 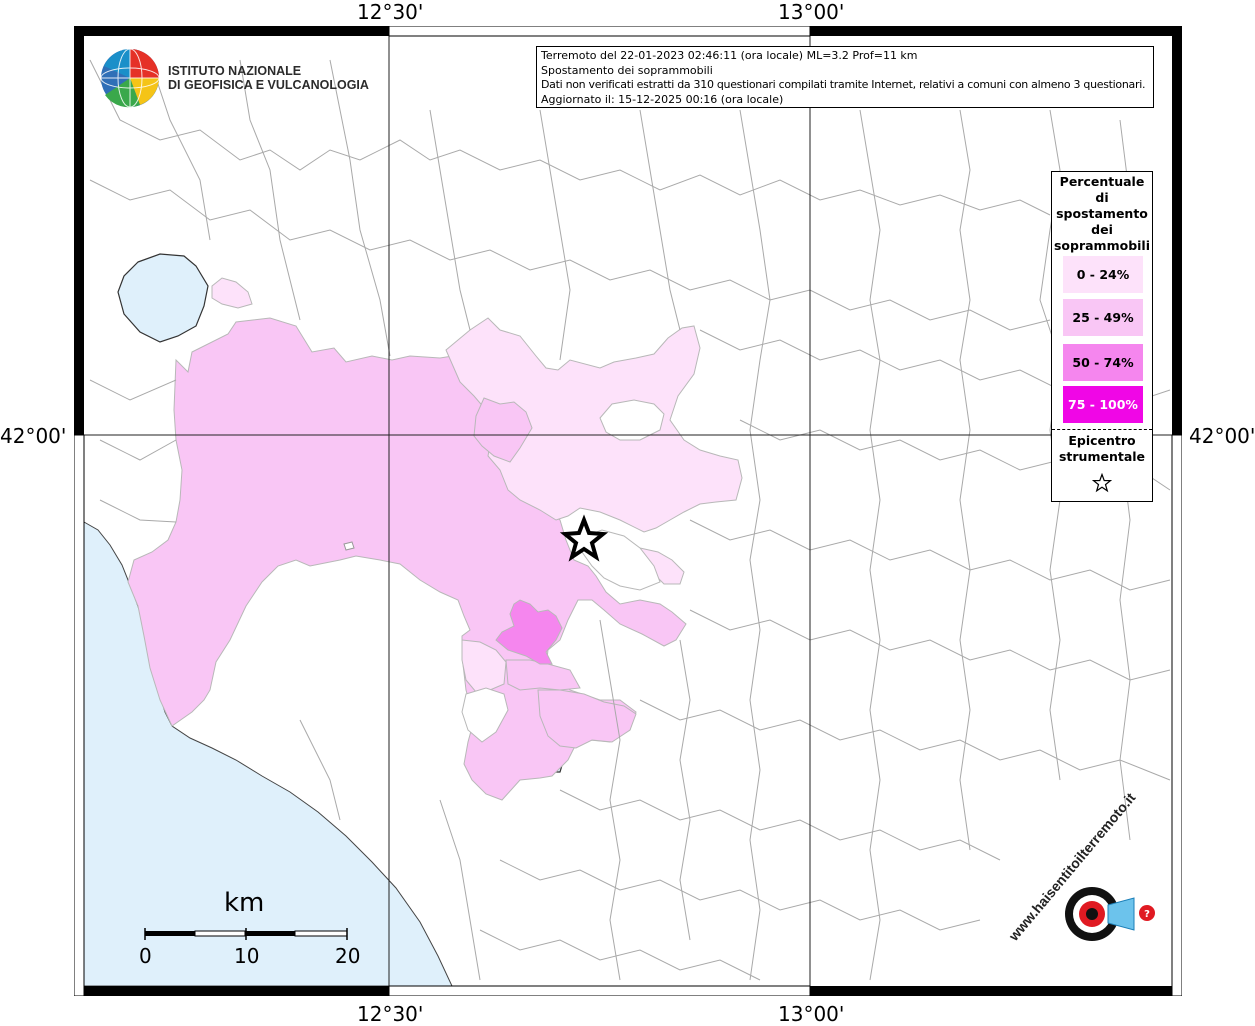 What do you see at coordinates (1102, 483) in the screenshot?
I see `star-icon` at bounding box center [1102, 483].